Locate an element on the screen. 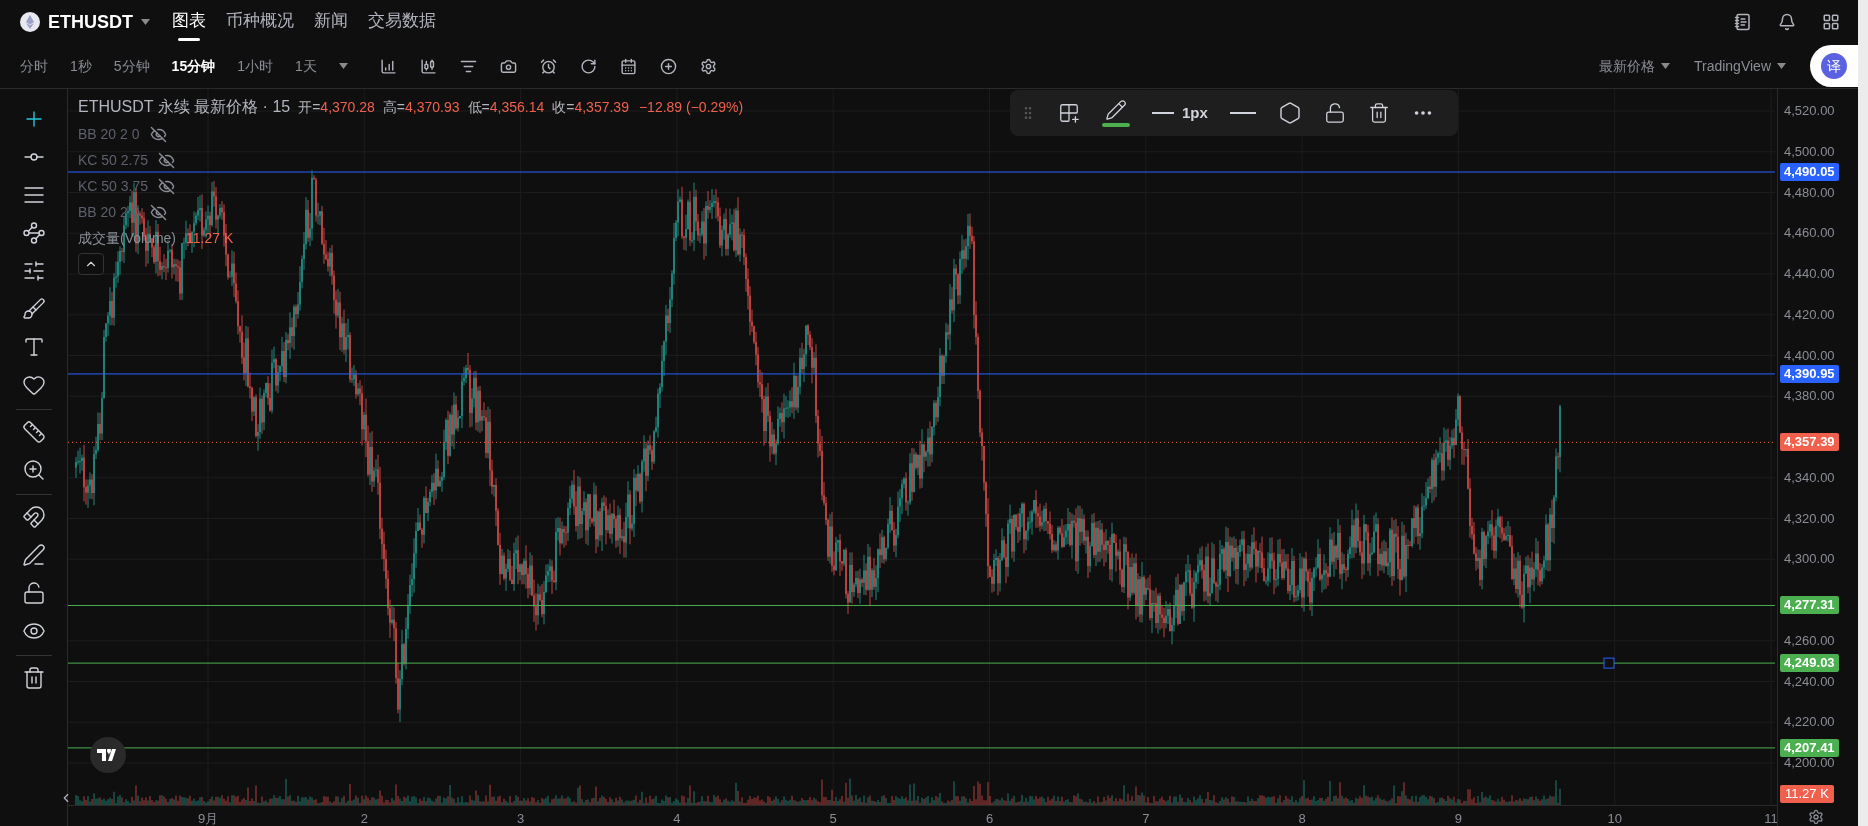 Image resolution: width=1868 pixels, height=826 pixels. ethereum-logo-icon is located at coordinates (30, 22).